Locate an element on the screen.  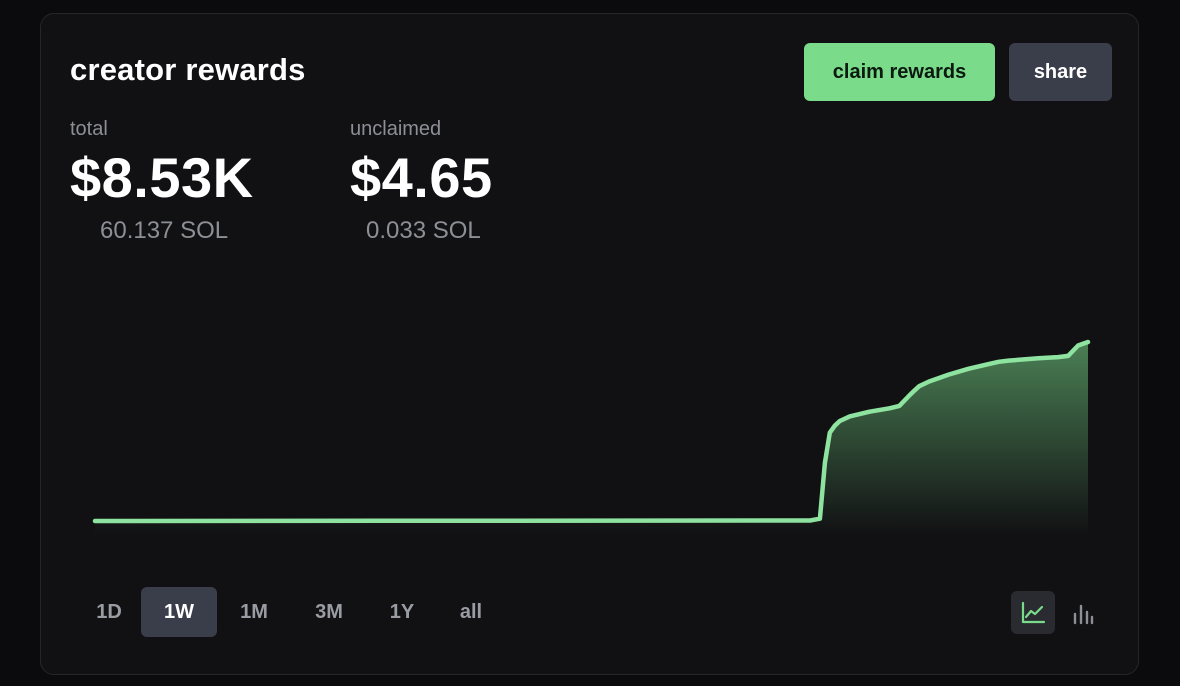
range-button-all: all is located at coordinates (471, 612).